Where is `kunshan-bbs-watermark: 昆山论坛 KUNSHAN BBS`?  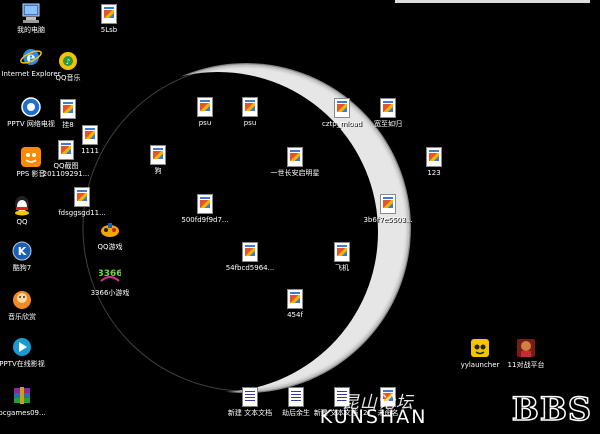
kunshan-bbs-watermark: 昆山论坛 KUNSHAN BBS is located at coordinates (456, 409).